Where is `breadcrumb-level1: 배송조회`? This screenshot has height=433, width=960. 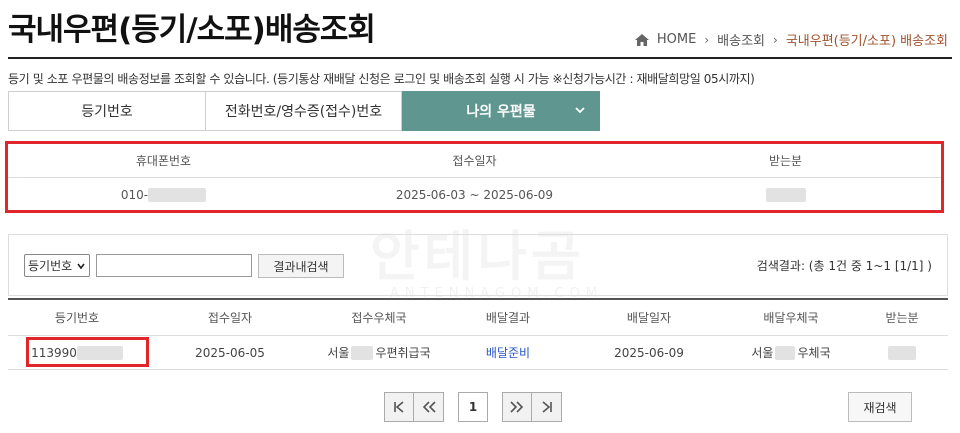 breadcrumb-level1: 배송조회 is located at coordinates (741, 39).